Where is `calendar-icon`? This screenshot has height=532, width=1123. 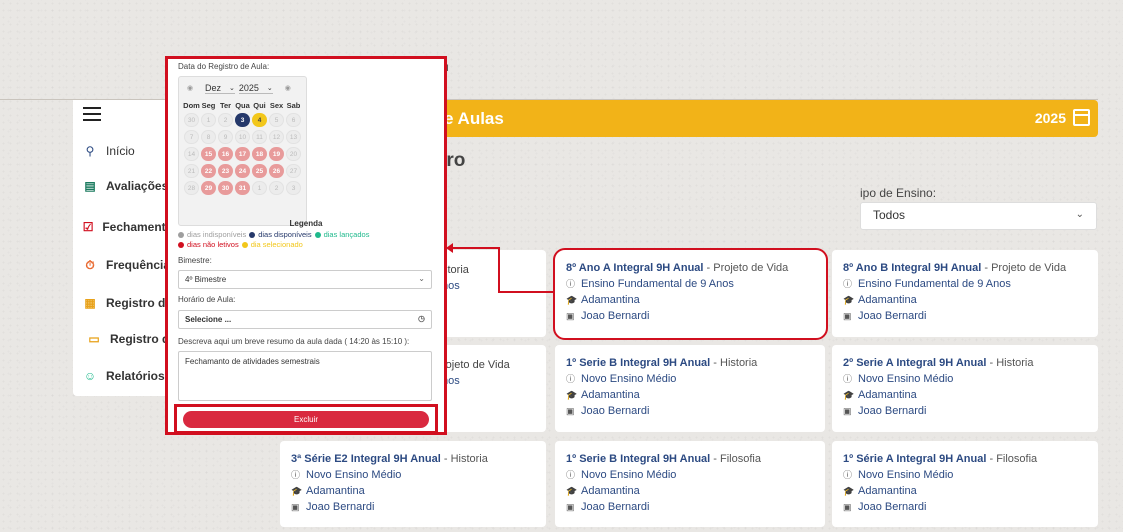 calendar-icon is located at coordinates (1081, 117).